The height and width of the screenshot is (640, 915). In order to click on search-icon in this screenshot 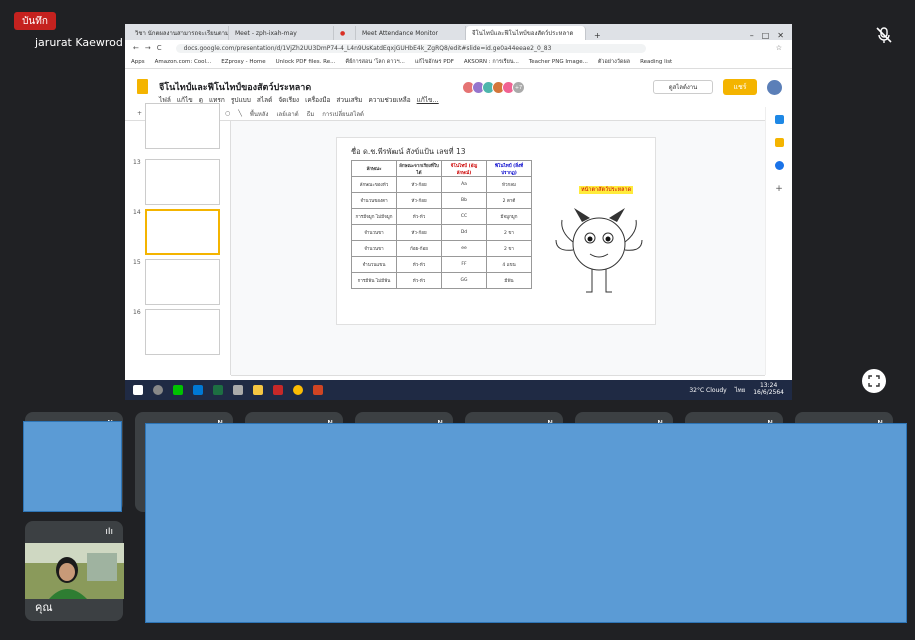, I will do `click(158, 390)`.